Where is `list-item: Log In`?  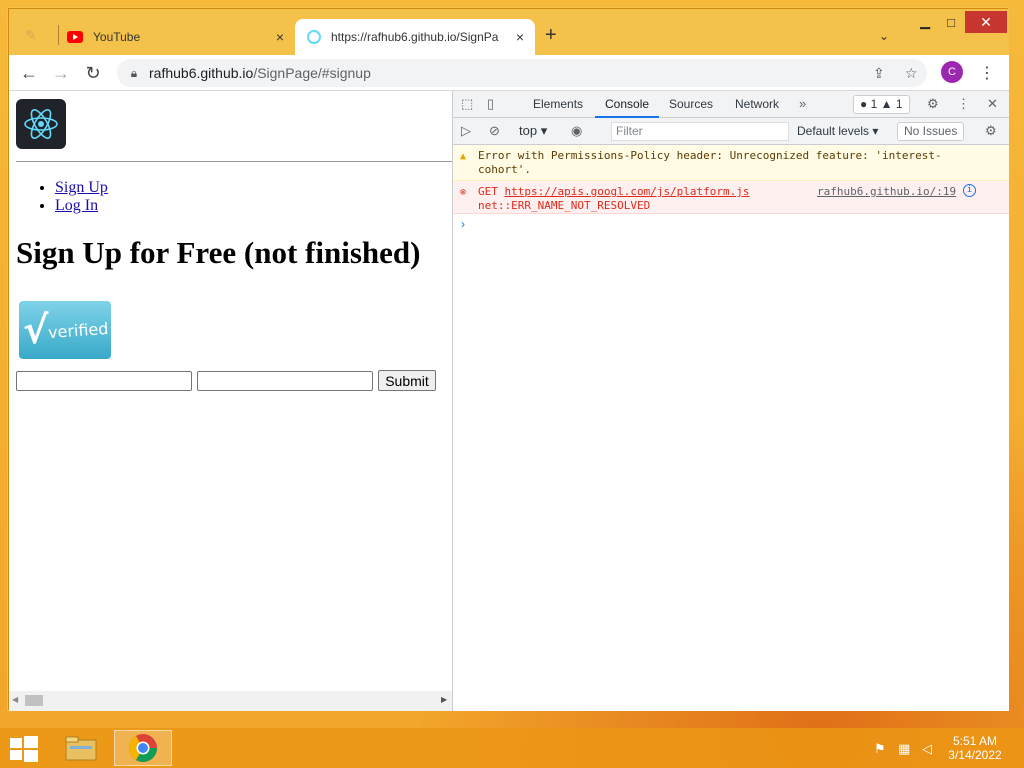
list-item: Log In is located at coordinates (81, 206).